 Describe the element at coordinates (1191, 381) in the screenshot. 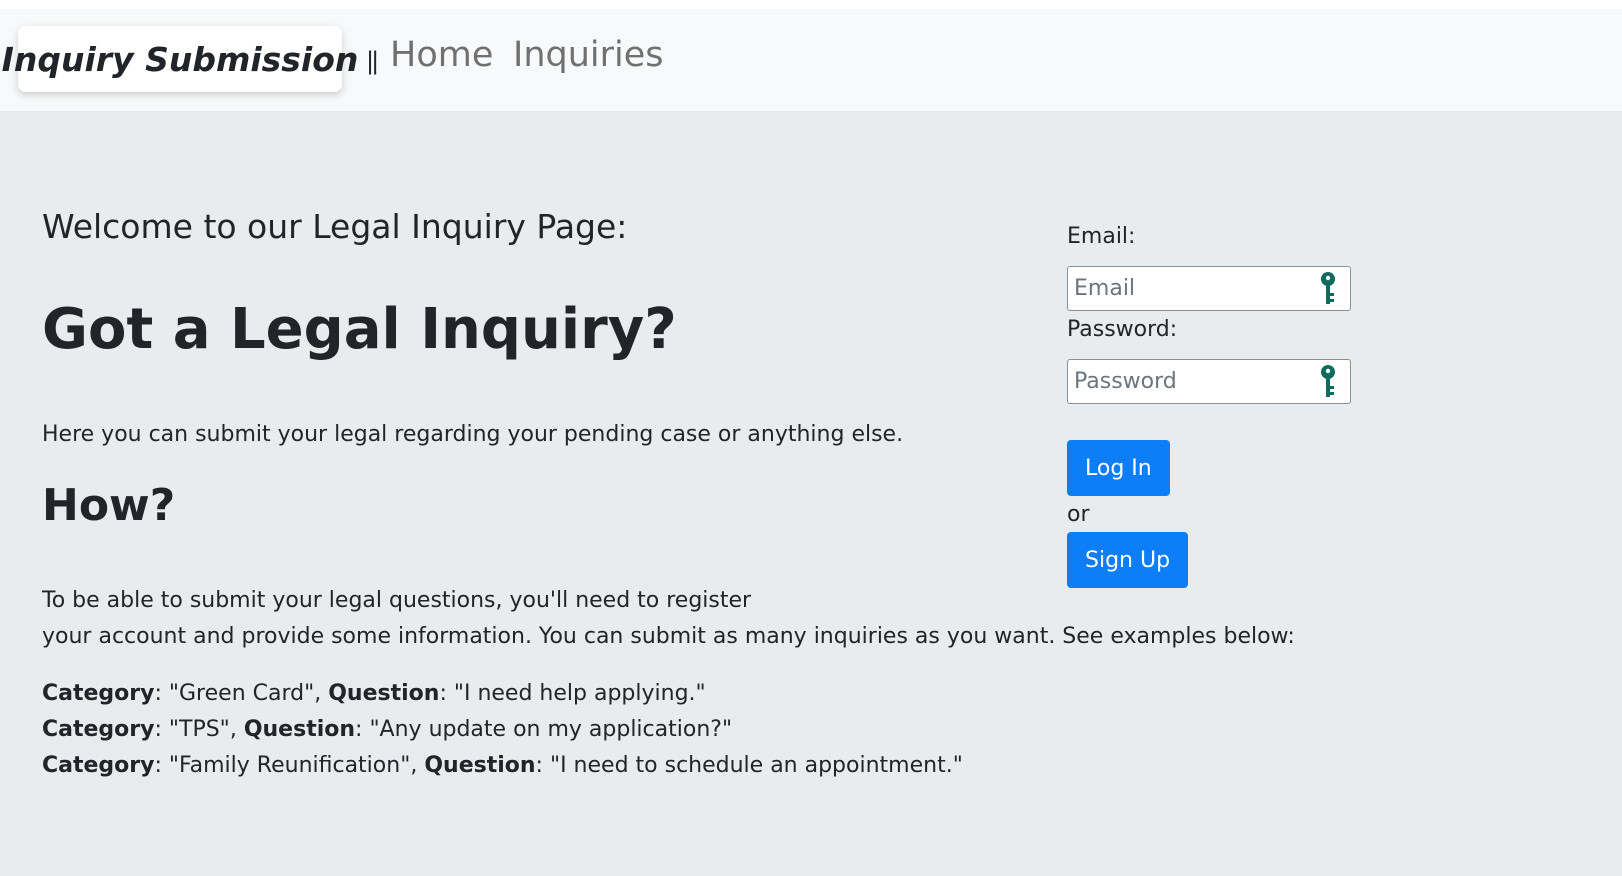

I see `password-field` at that location.